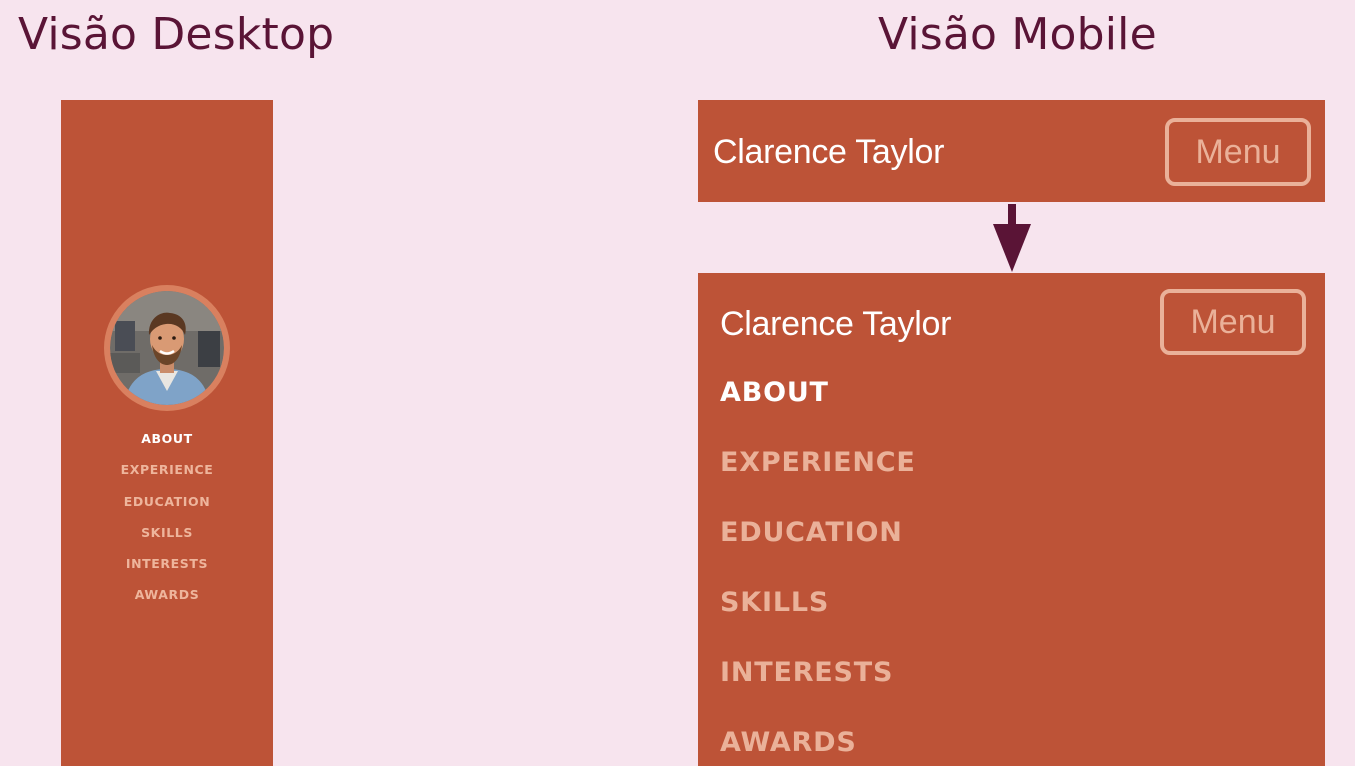 The height and width of the screenshot is (766, 1355). I want to click on mobile-nav-link-skills: SKILLS, so click(774, 602).